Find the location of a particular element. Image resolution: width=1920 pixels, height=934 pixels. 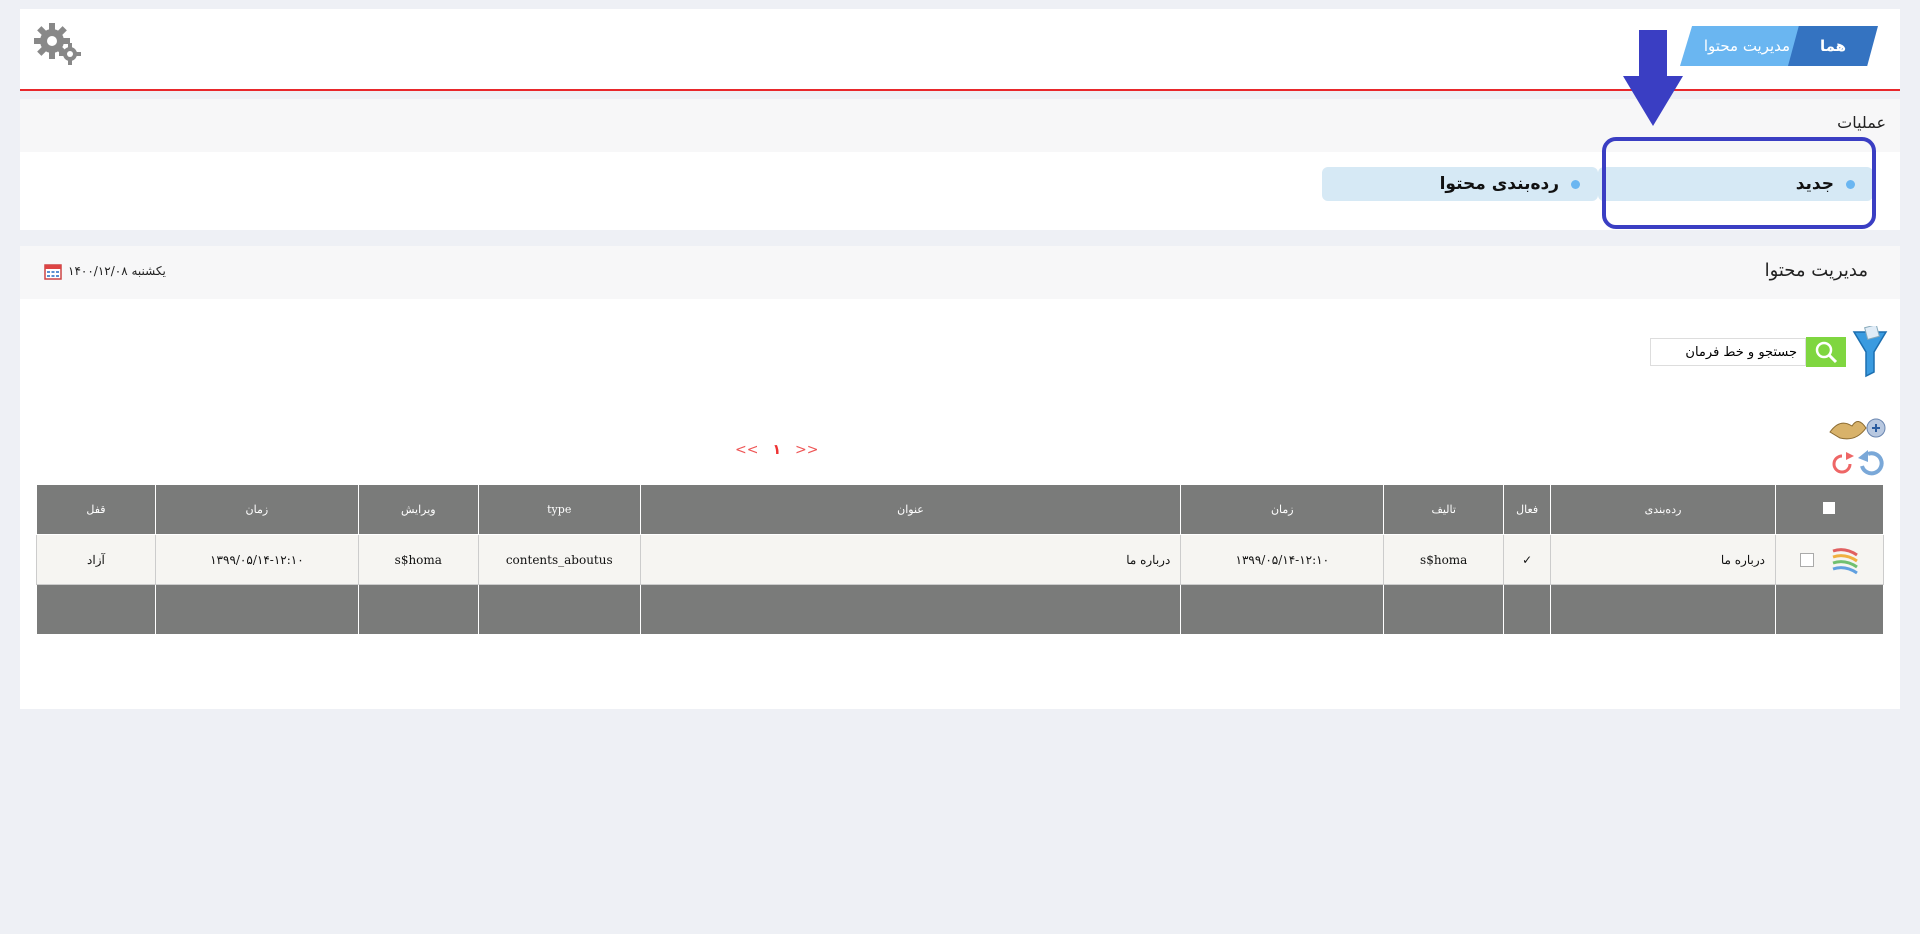

export-icon is located at coordinates (1857, 428).